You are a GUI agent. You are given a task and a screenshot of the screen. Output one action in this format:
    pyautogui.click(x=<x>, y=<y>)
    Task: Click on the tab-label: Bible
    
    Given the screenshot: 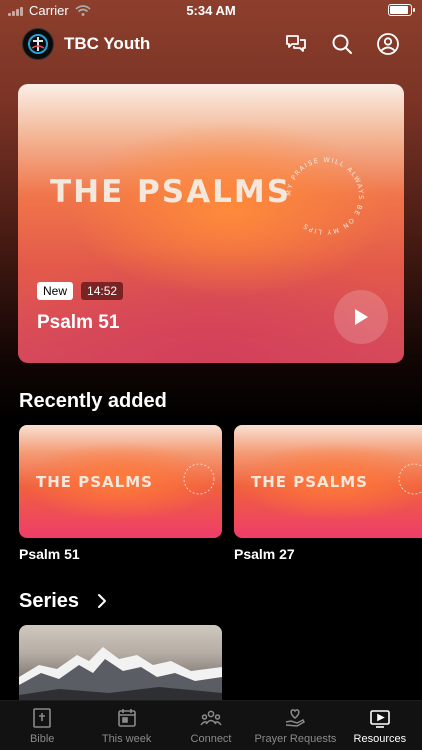 What is the action you would take?
    pyautogui.click(x=42, y=739)
    